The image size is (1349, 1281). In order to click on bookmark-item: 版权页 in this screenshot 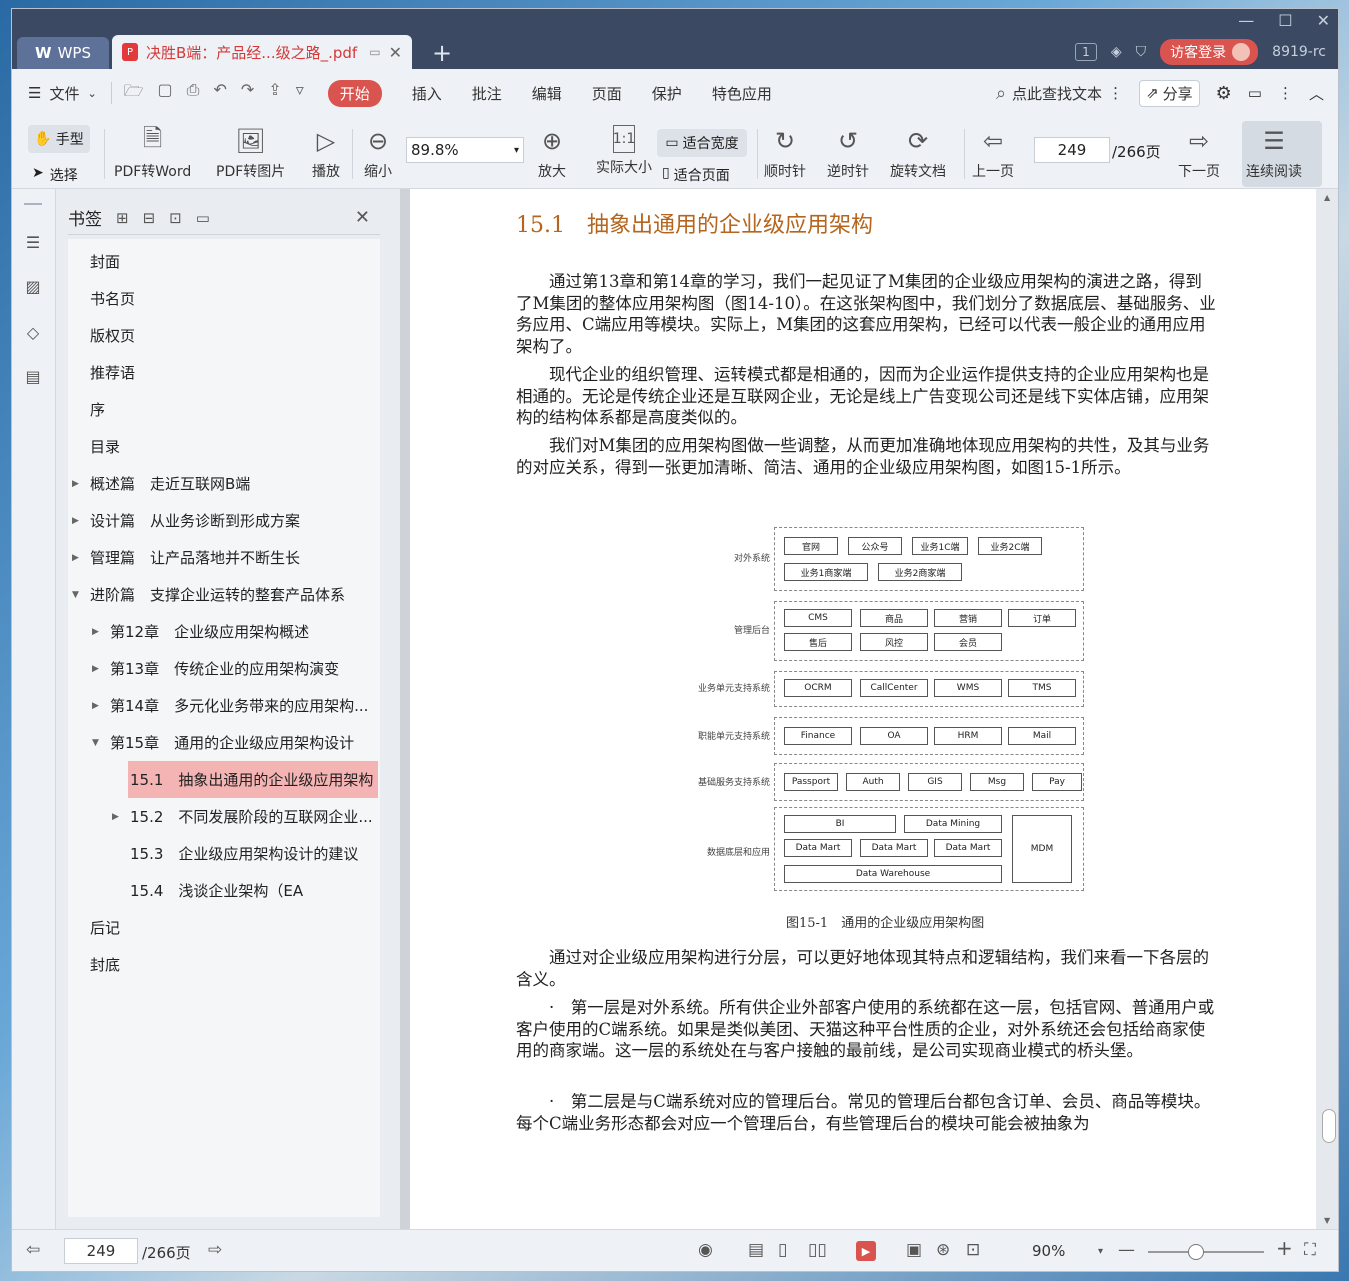, I will do `click(112, 335)`.